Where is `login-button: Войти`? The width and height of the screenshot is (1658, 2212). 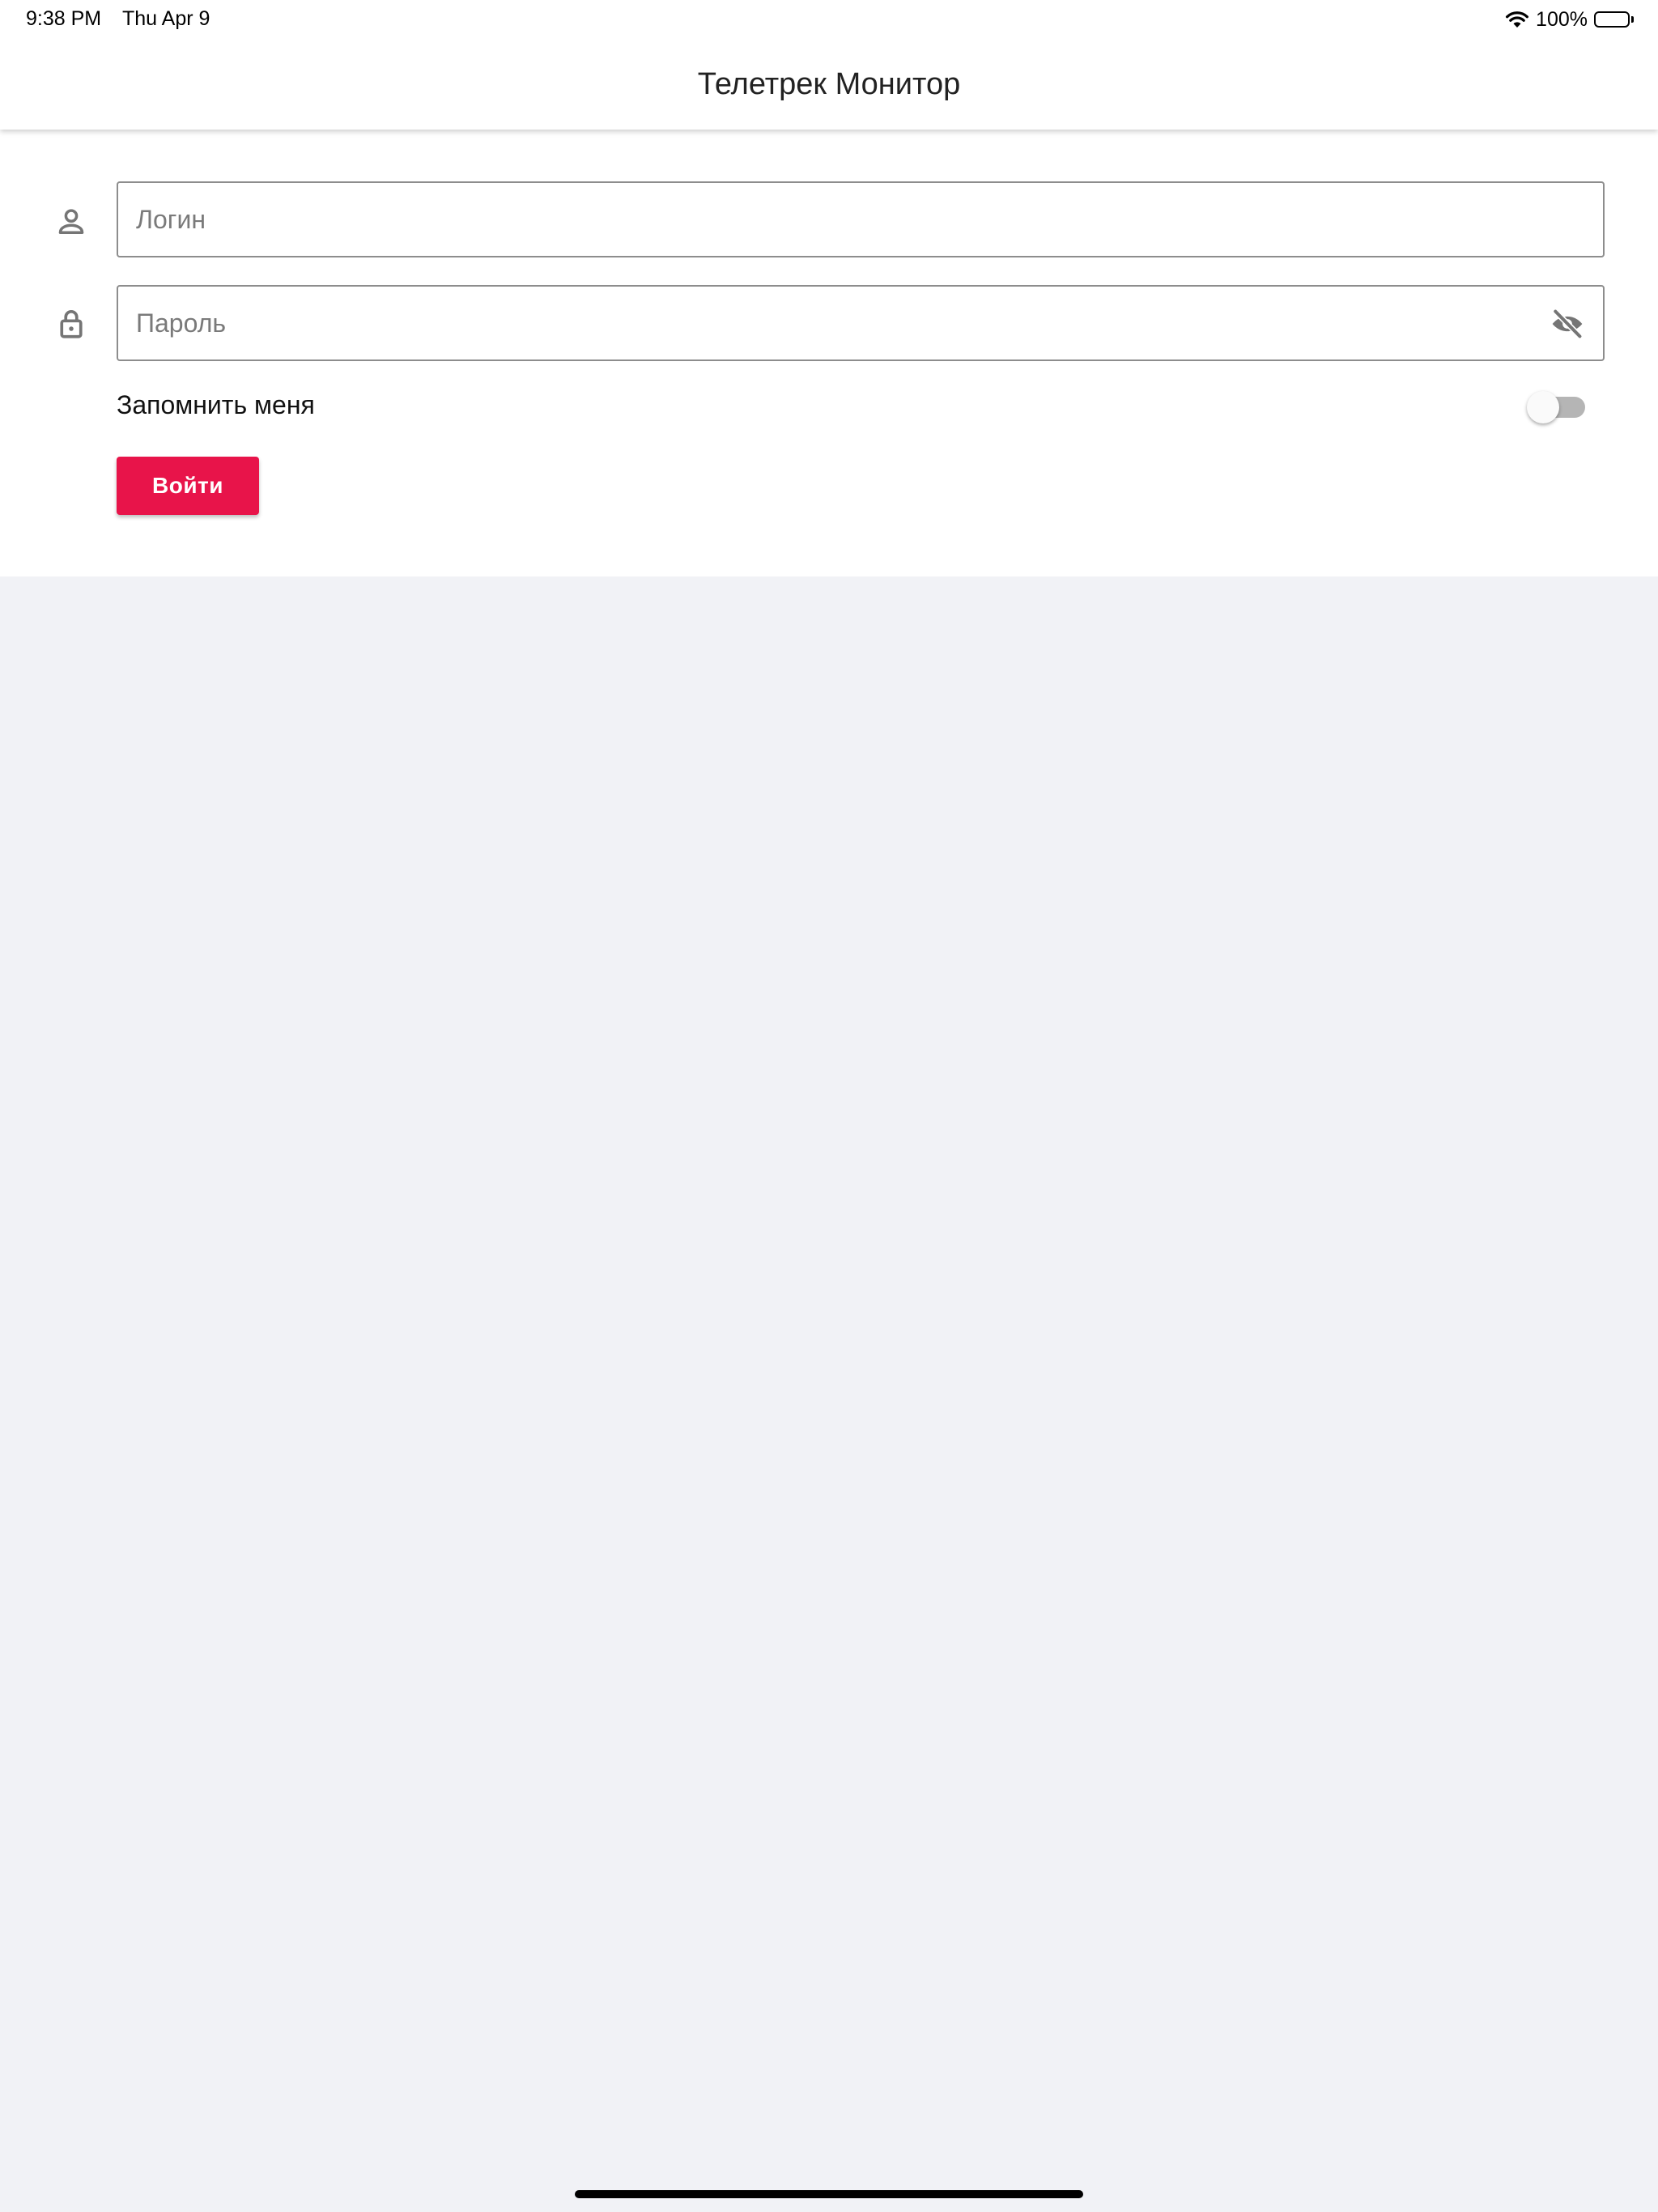
login-button: Войти is located at coordinates (188, 486).